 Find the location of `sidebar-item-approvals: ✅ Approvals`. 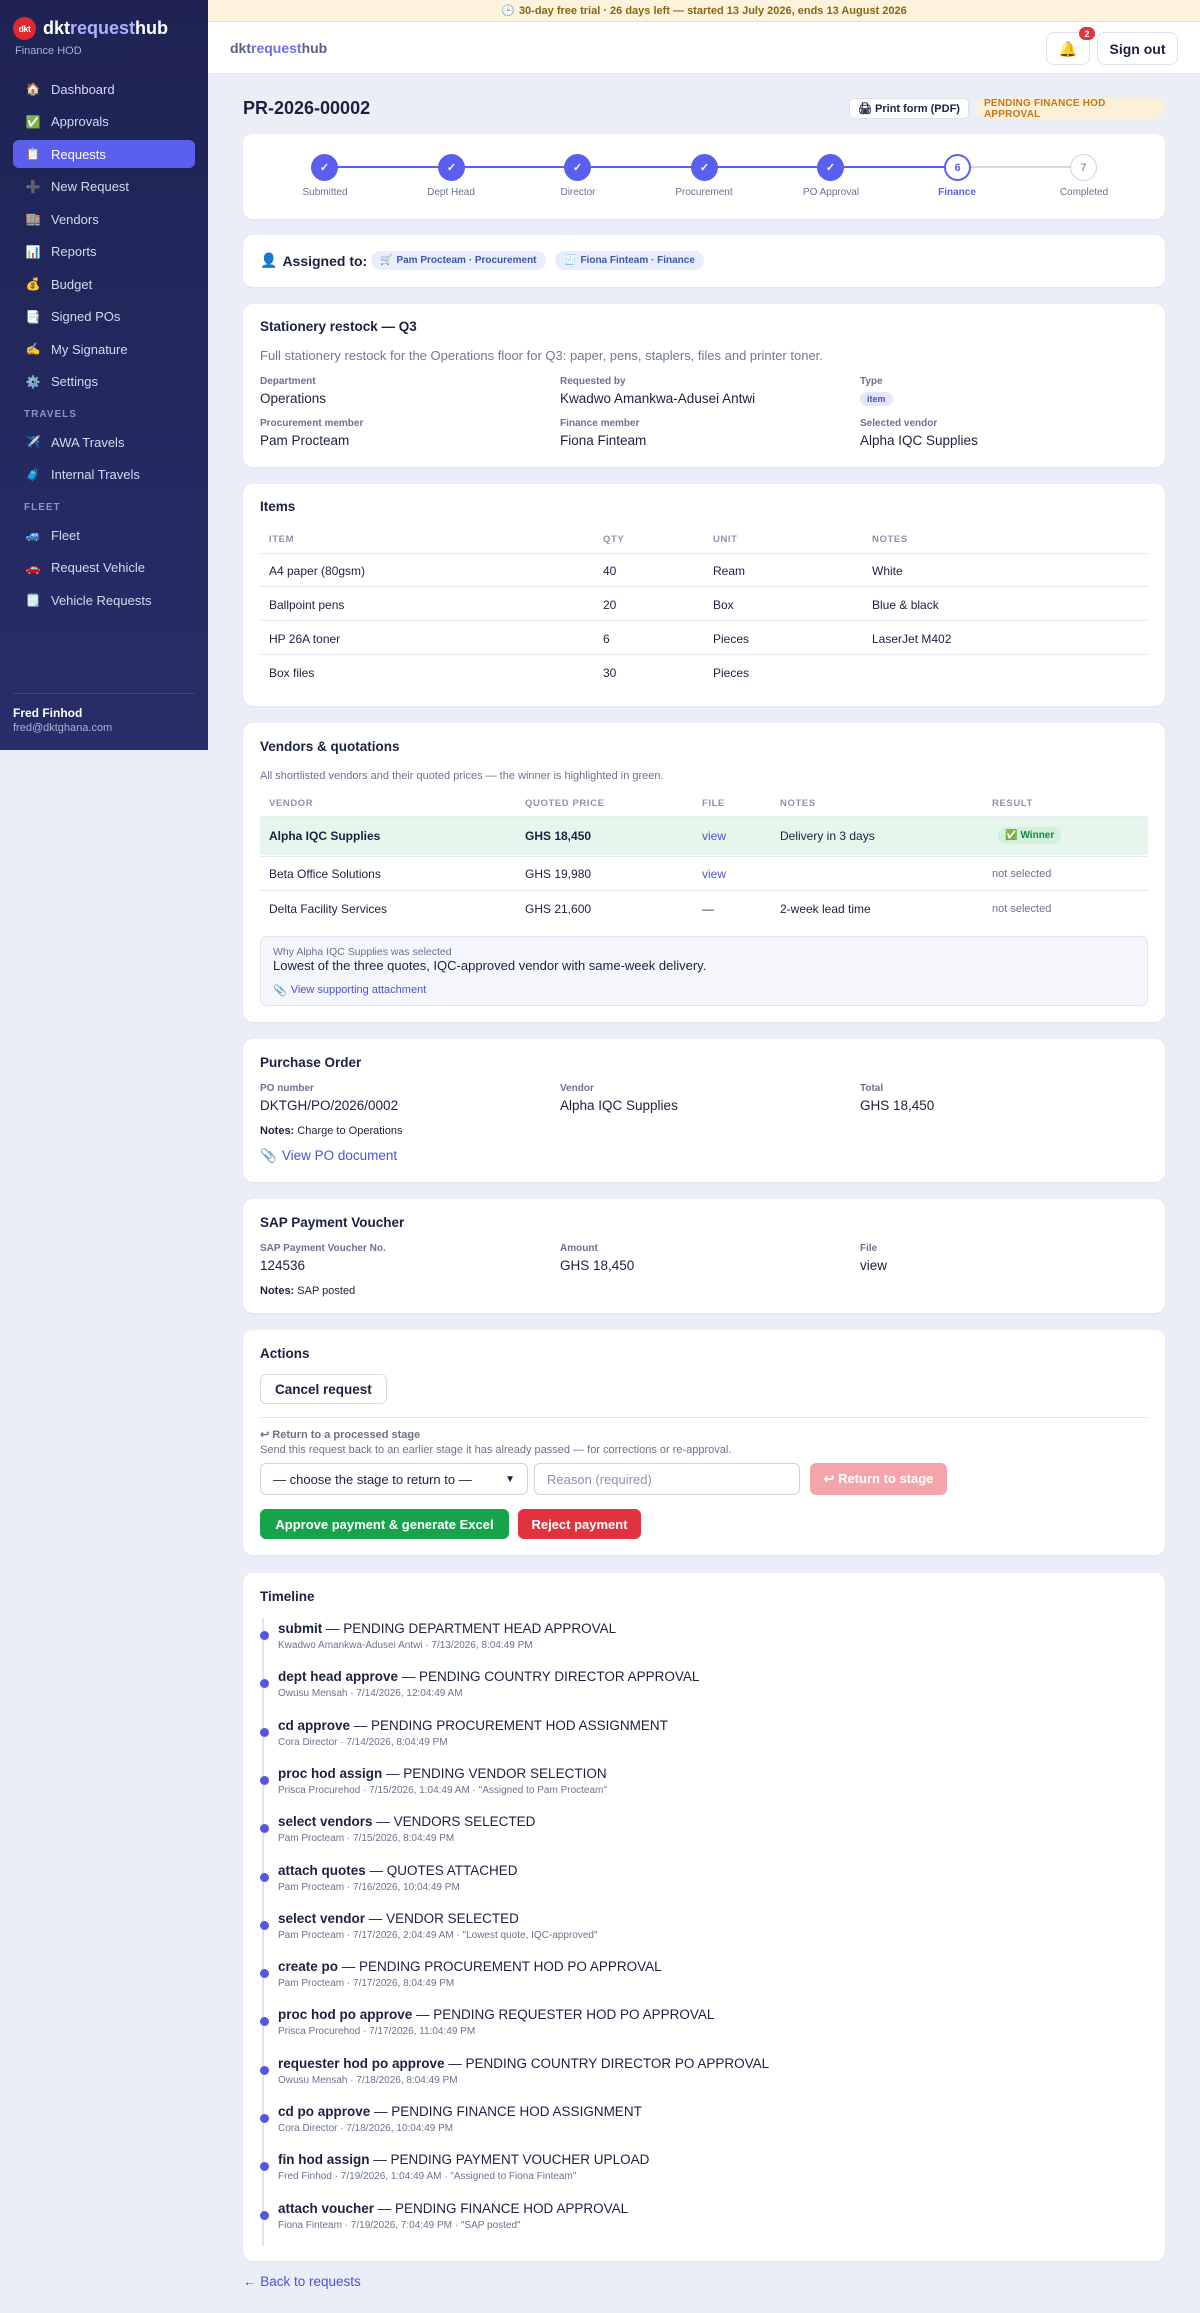

sidebar-item-approvals: ✅ Approvals is located at coordinates (104, 122).